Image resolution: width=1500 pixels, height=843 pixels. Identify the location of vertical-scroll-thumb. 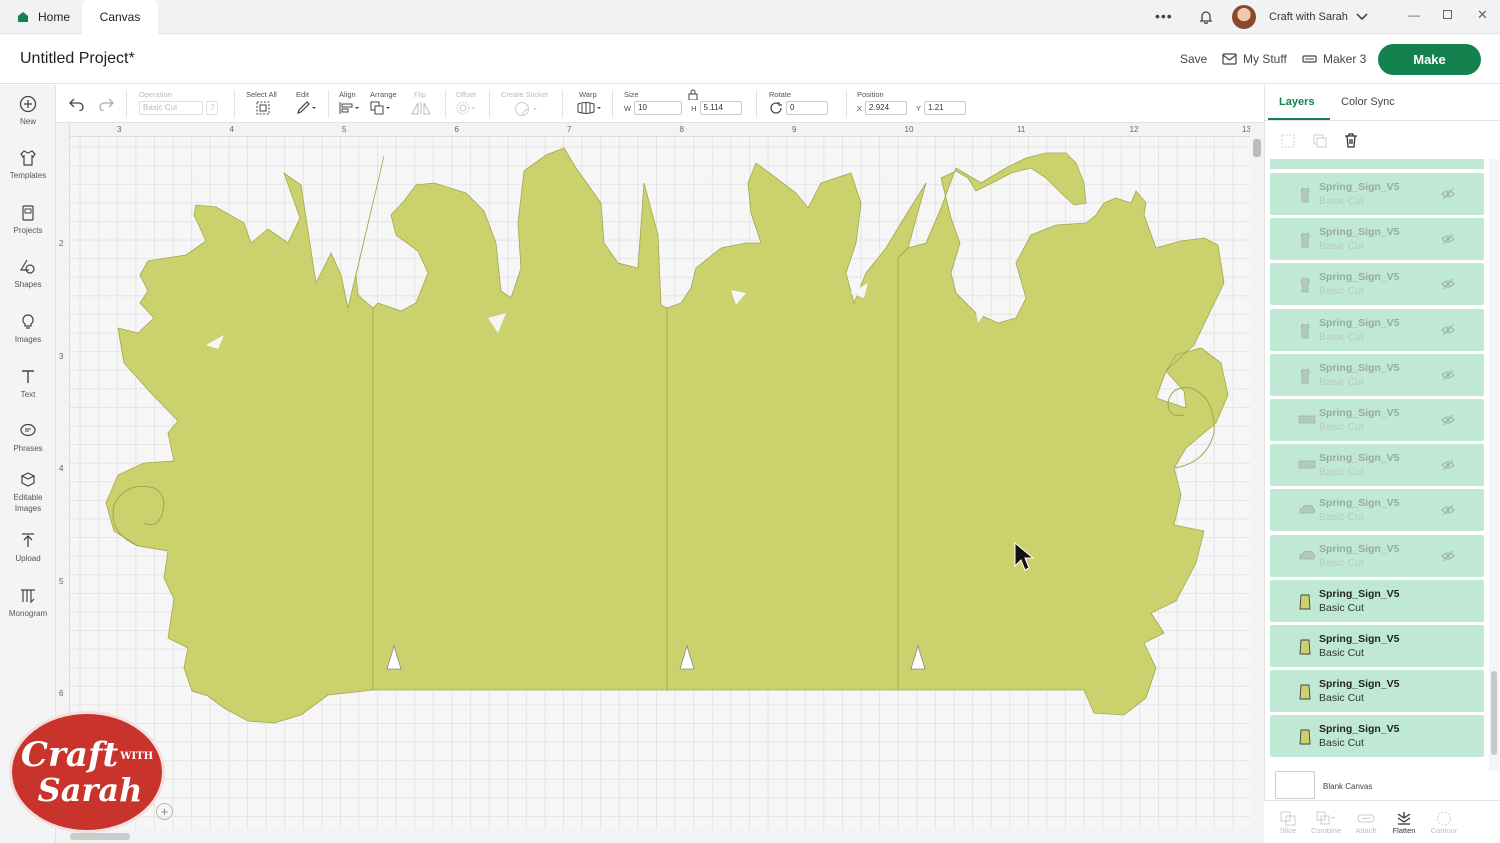
(1257, 148).